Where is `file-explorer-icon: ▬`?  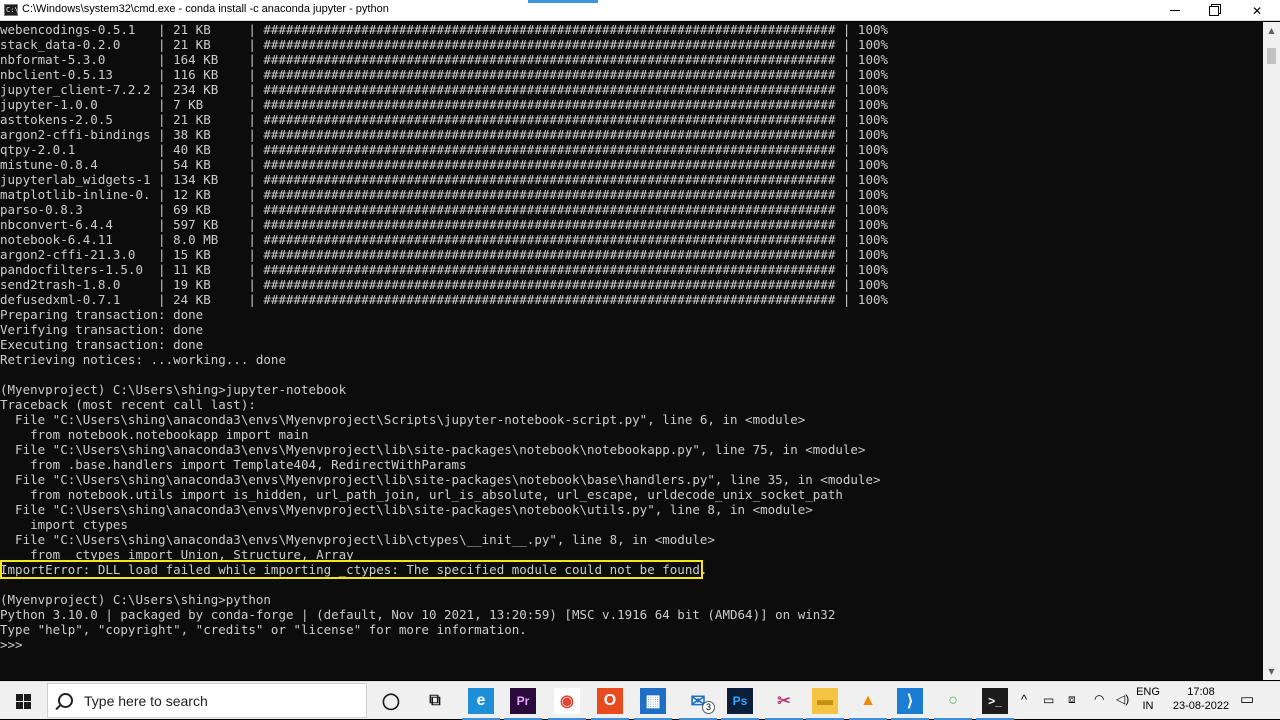
file-explorer-icon: ▬ is located at coordinates (825, 704).